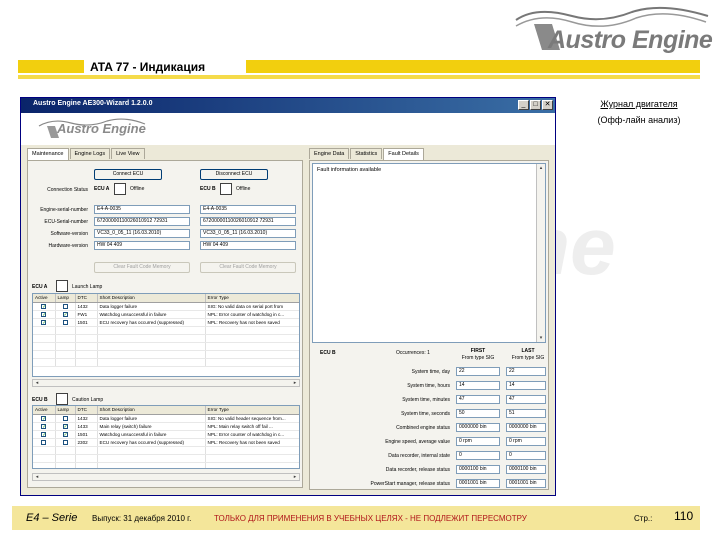 Image resolution: width=720 pixels, height=540 pixels. Describe the element at coordinates (90, 153) in the screenshot. I see `tab-engine-logs: Engine Logs` at that location.